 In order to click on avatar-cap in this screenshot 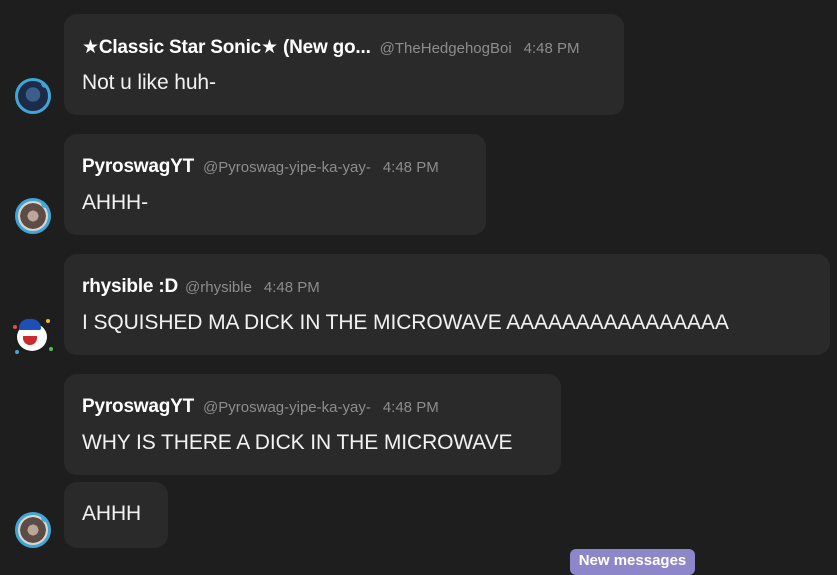, I will do `click(30, 324)`.